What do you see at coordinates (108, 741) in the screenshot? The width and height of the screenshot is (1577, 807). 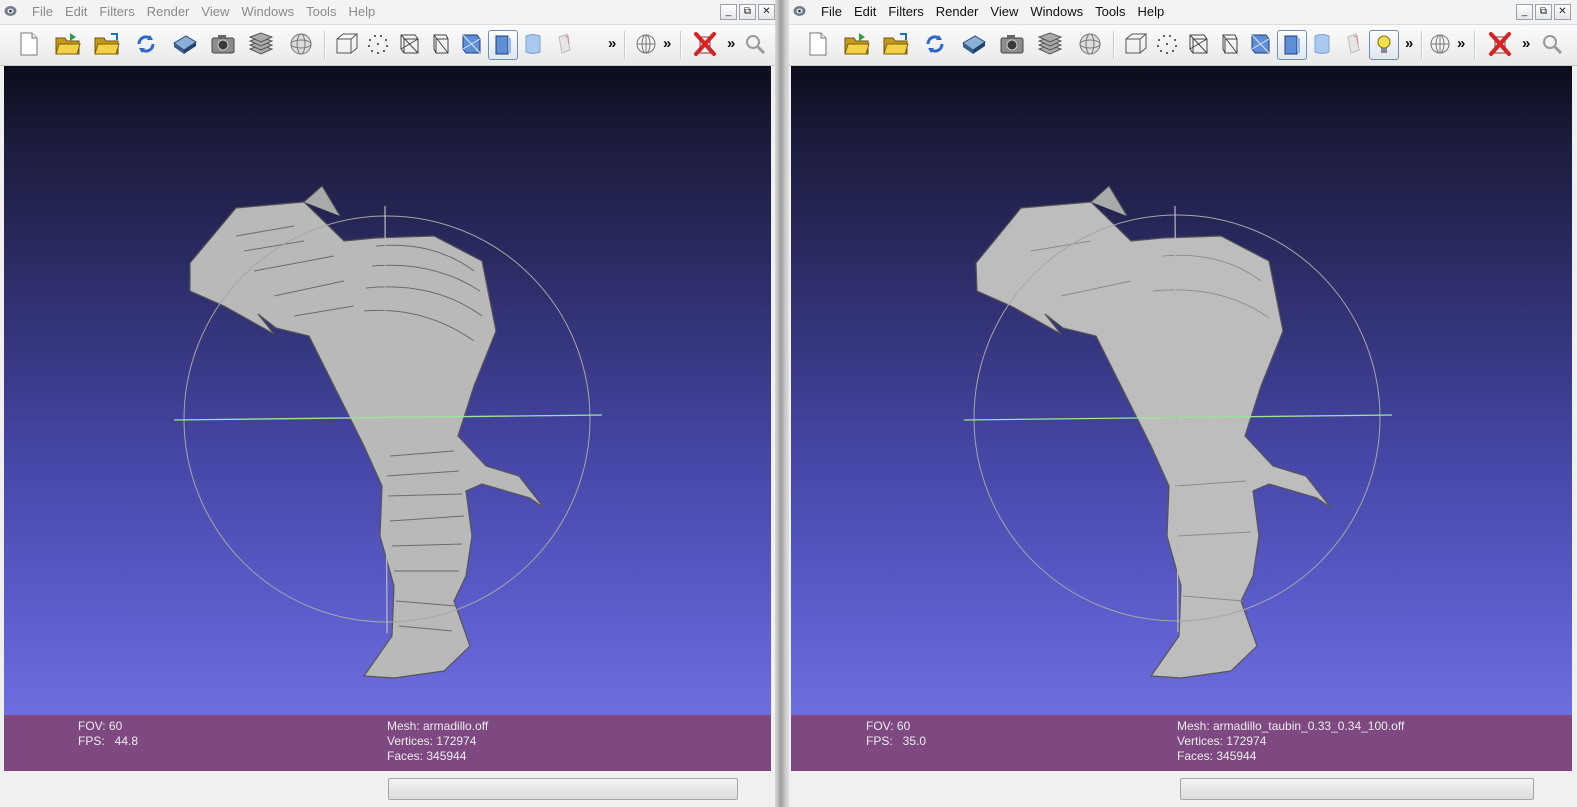 I see `fps-label: FPS: 44.8` at bounding box center [108, 741].